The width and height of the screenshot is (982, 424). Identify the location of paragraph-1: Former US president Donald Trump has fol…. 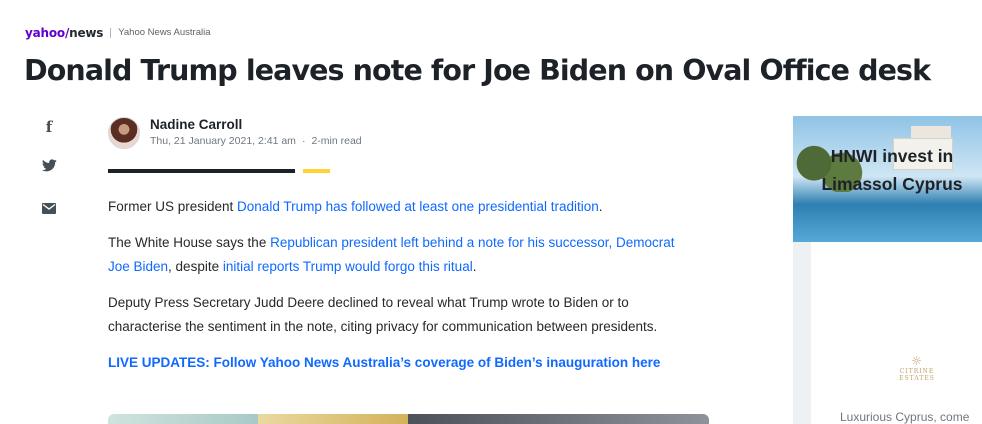
(403, 207).